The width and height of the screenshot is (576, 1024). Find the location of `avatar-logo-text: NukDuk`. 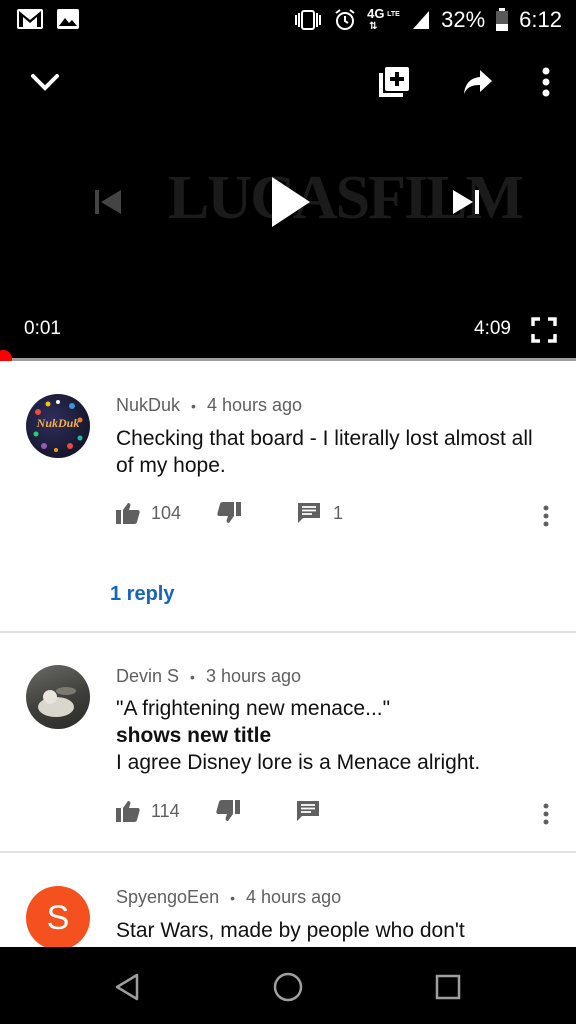

avatar-logo-text: NukDuk is located at coordinates (58, 423).